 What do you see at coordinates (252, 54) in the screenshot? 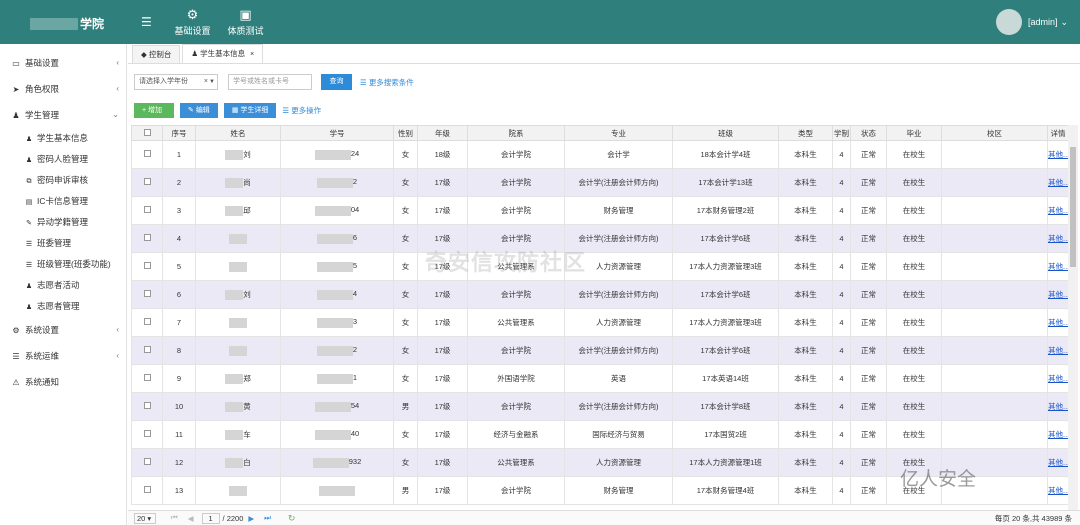
I see `close-icon: ×` at bounding box center [252, 54].